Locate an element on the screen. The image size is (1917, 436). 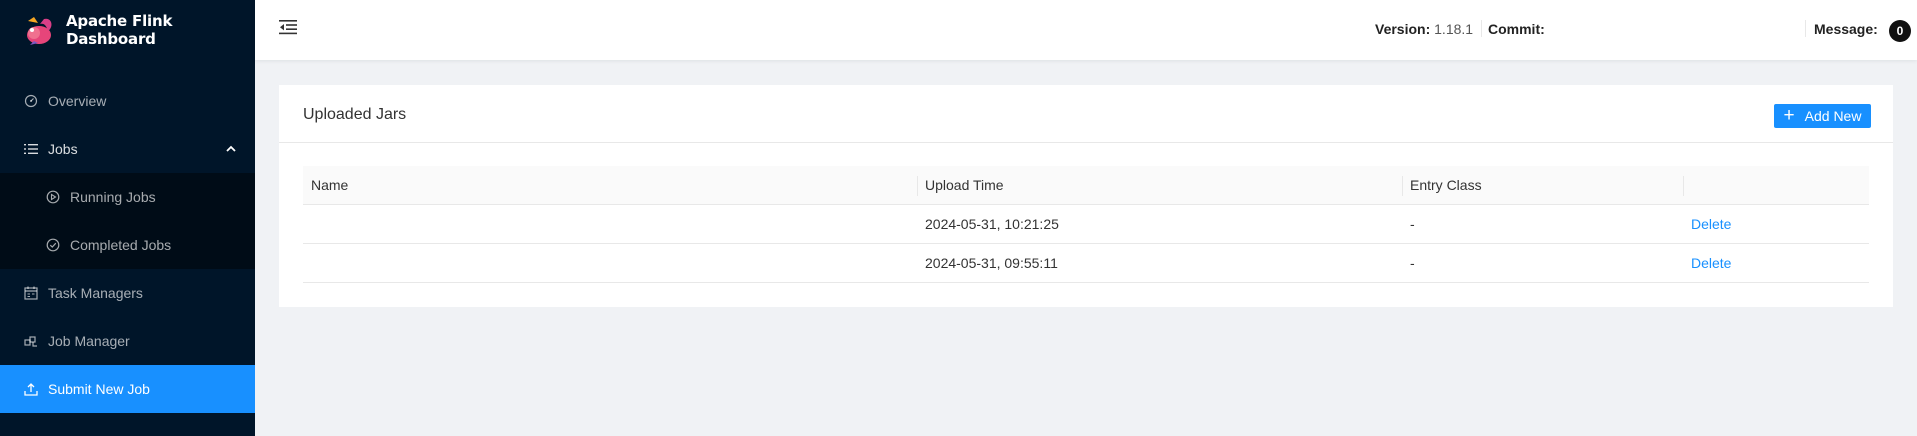
commit-label: Commit: is located at coordinates (1516, 29).